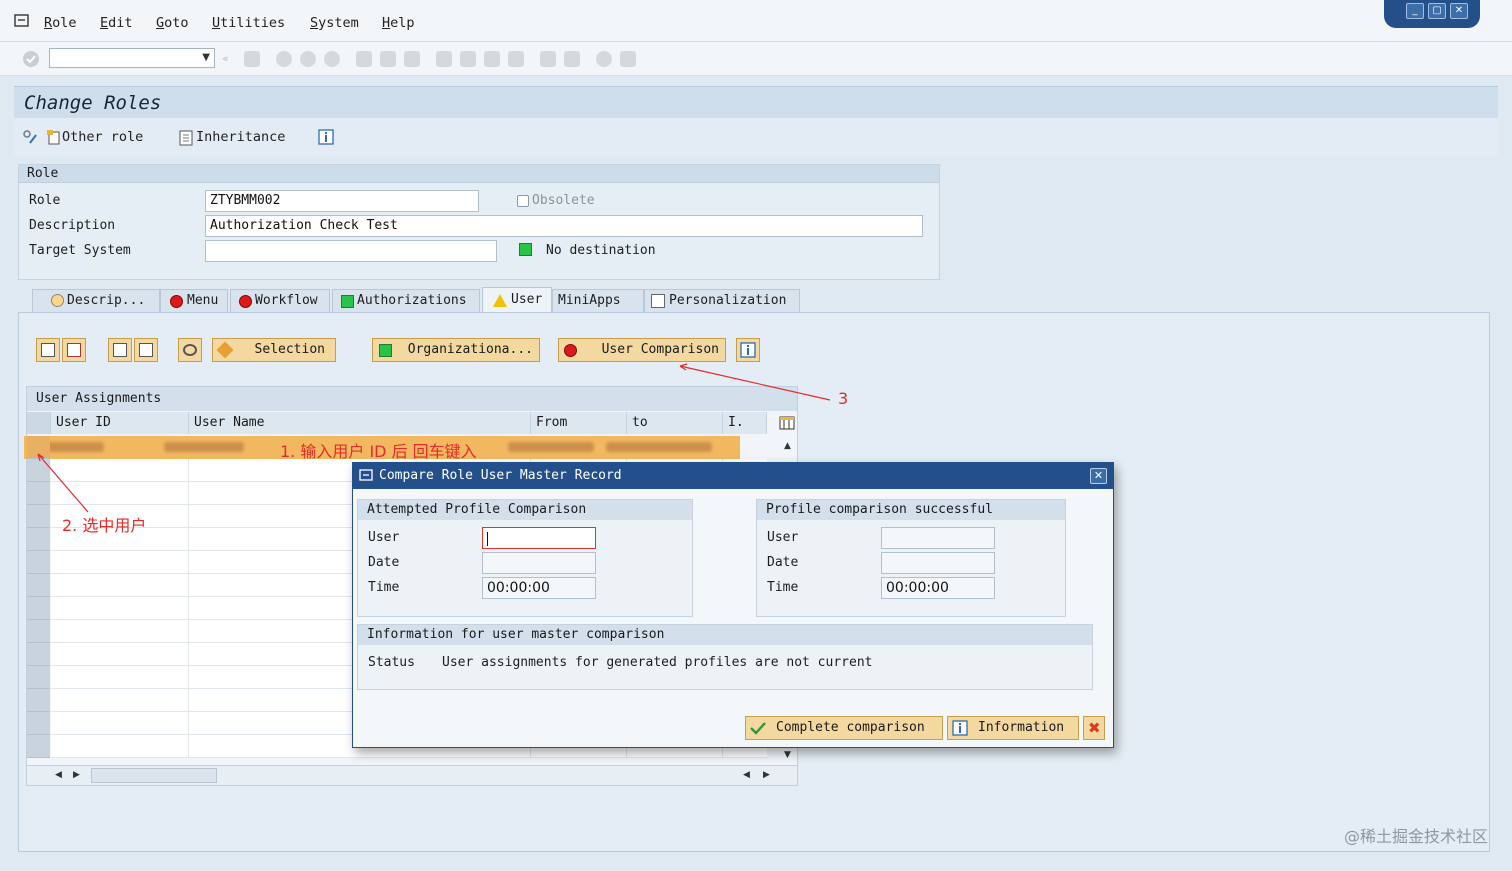  I want to click on chevron-down-icon: ▼, so click(206, 57).